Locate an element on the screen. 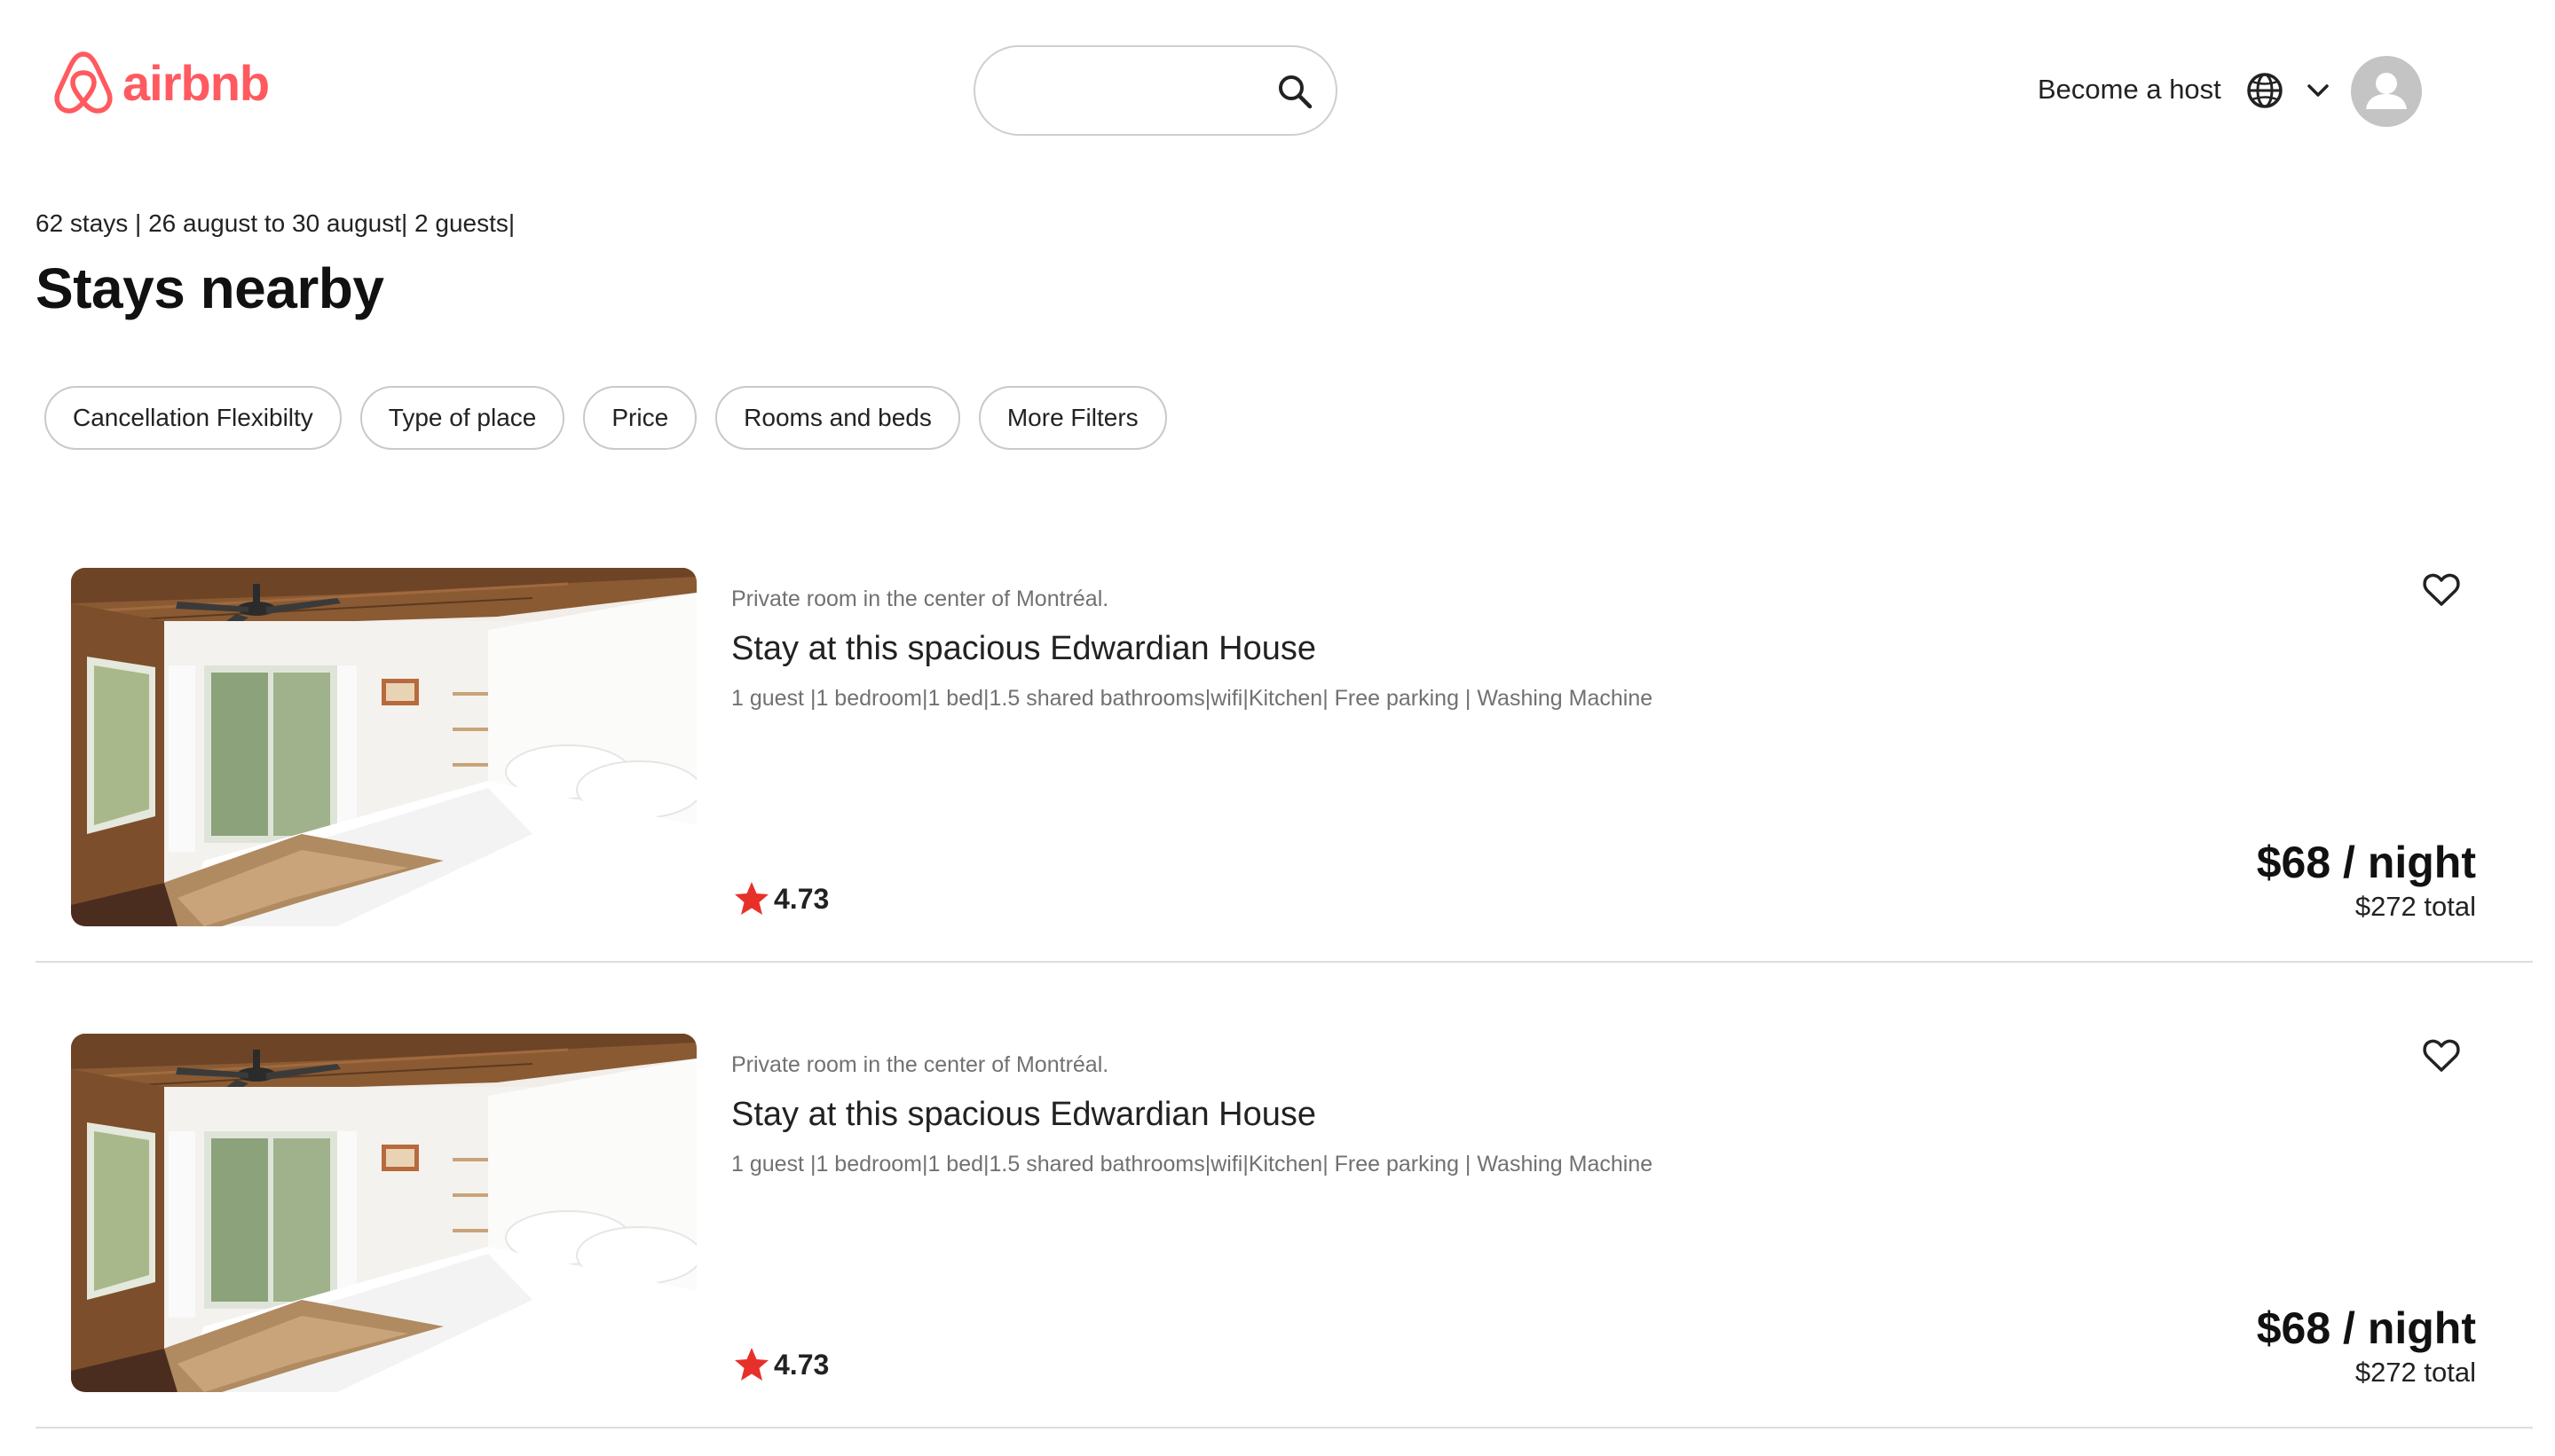  search-bar is located at coordinates (1155, 90).